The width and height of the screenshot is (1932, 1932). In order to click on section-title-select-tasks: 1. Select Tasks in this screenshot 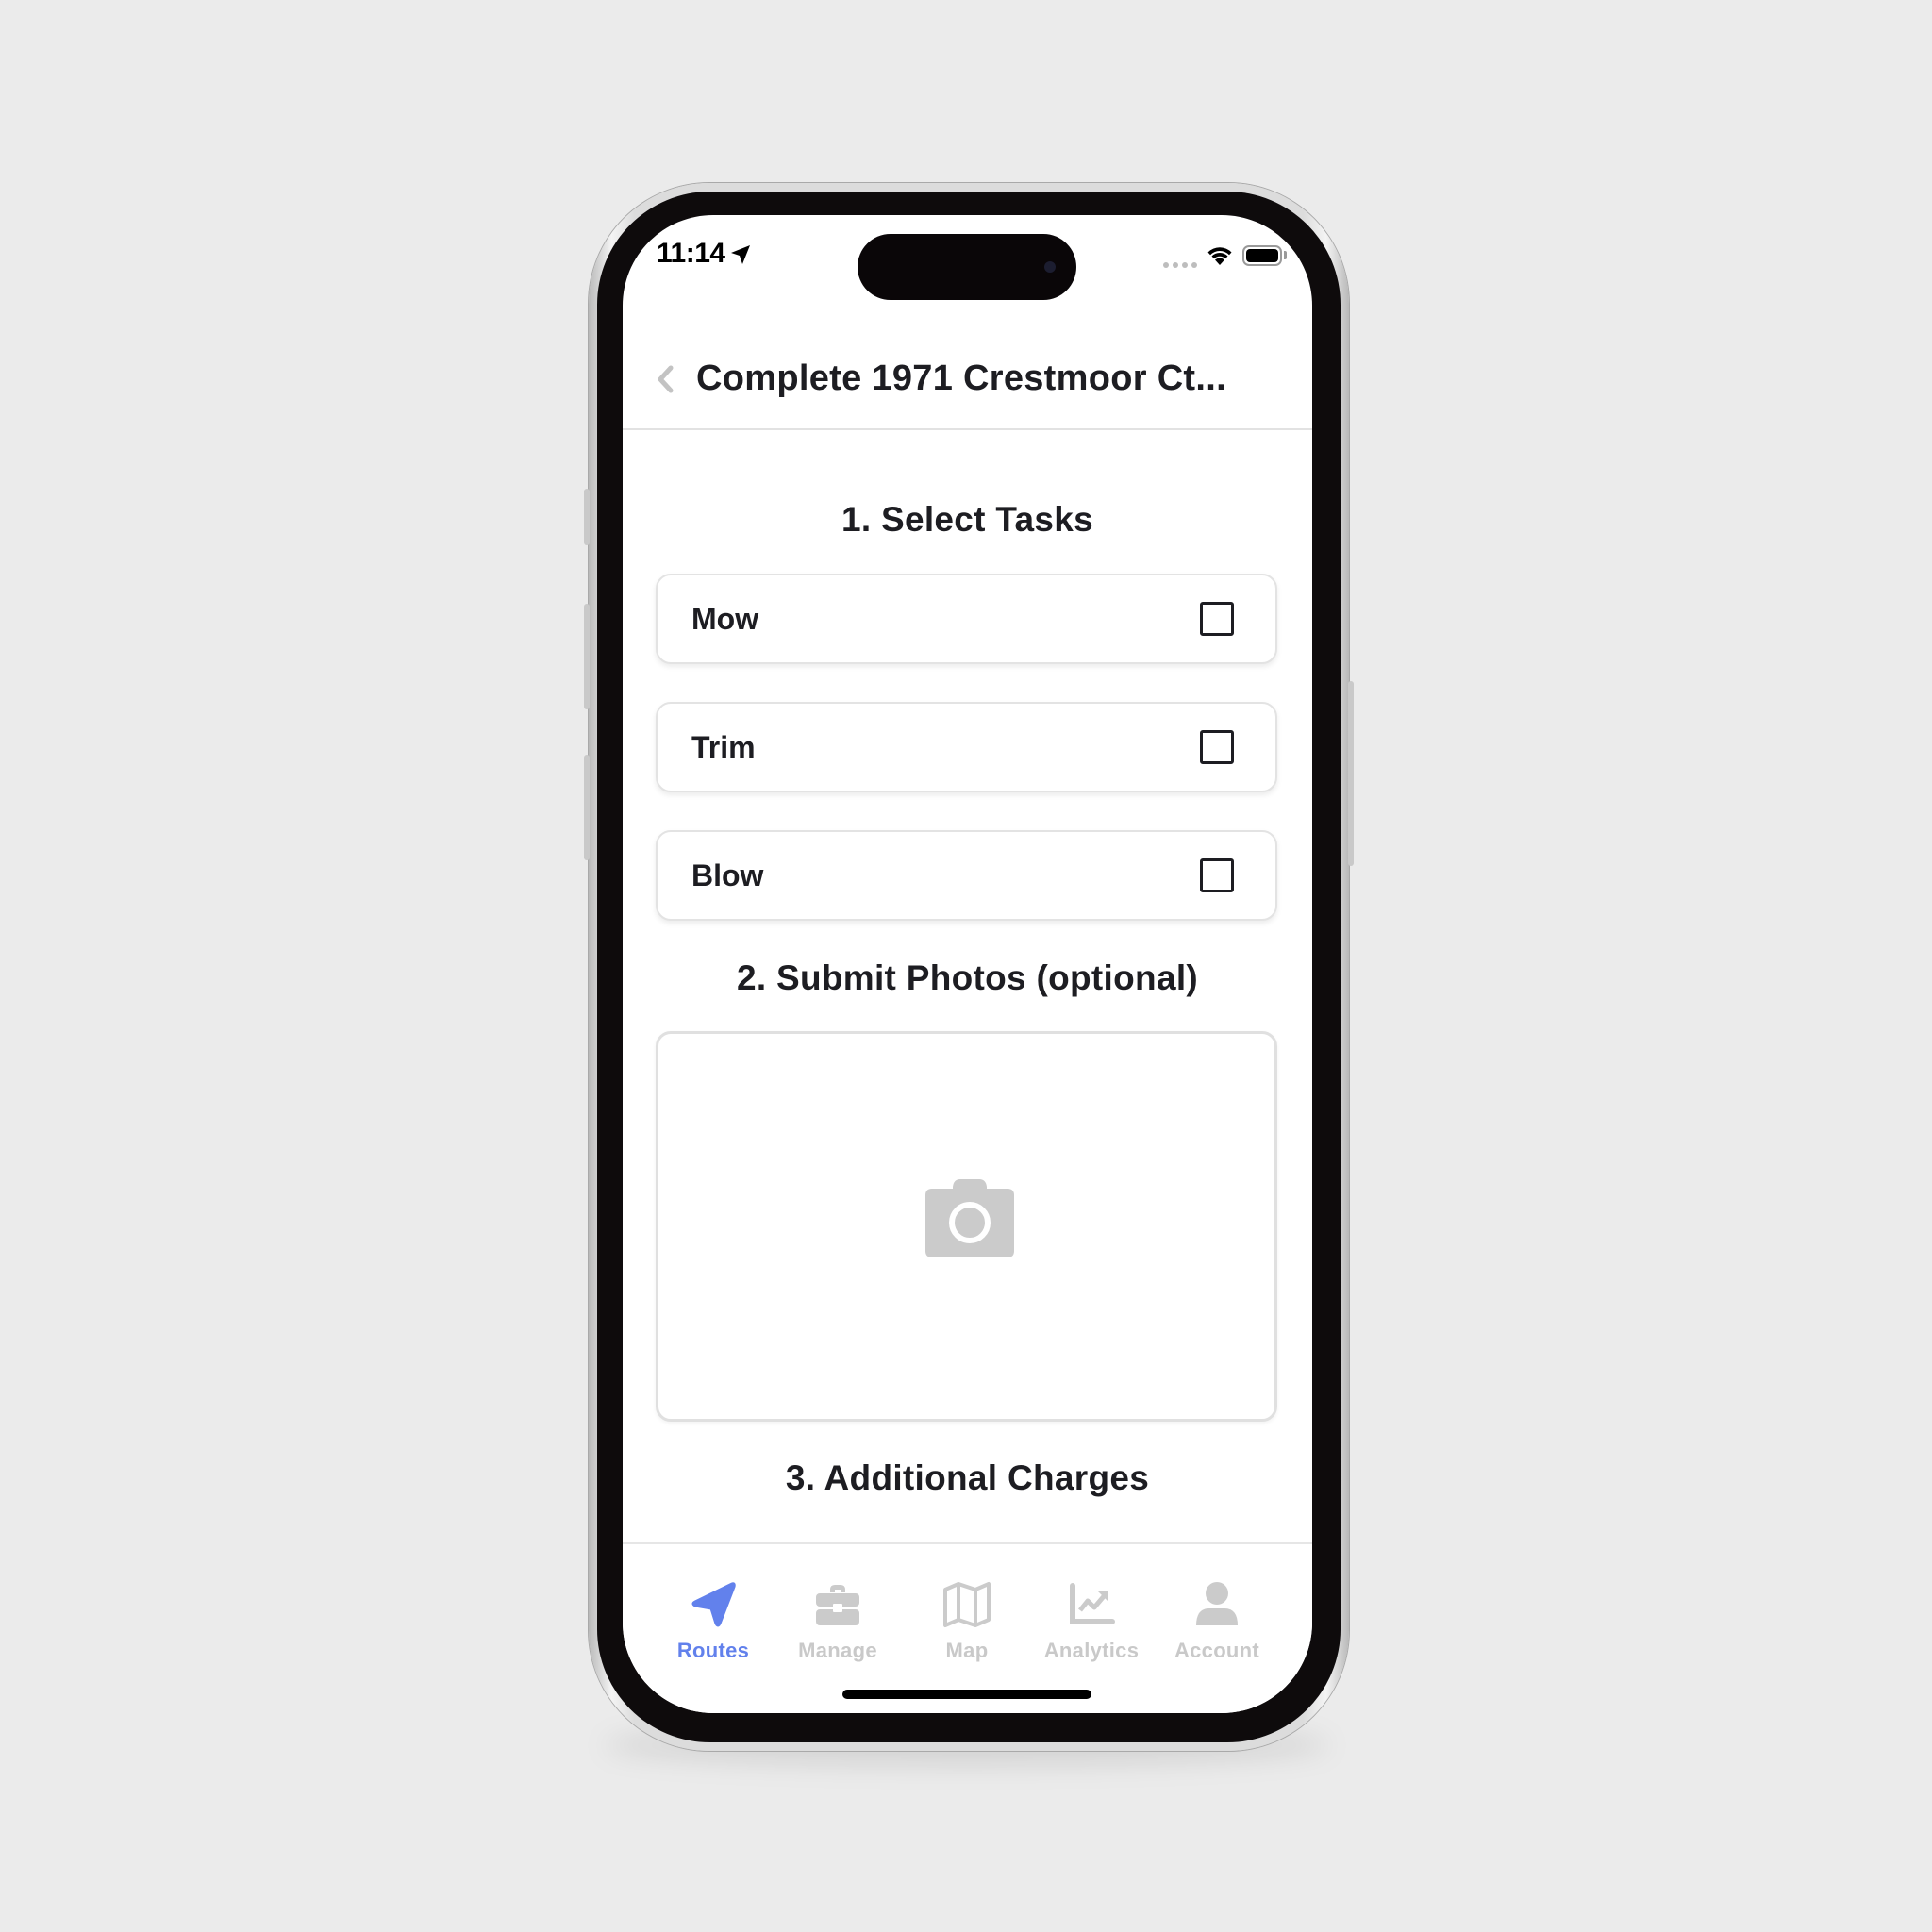, I will do `click(967, 519)`.